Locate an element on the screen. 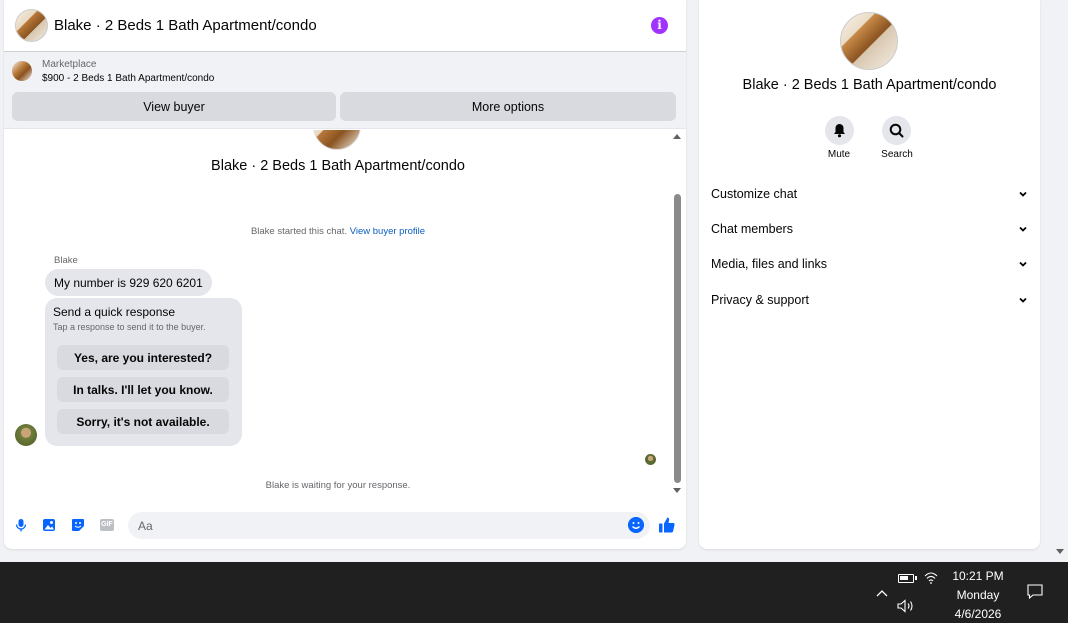 Image resolution: width=1068 pixels, height=623 pixels. quick-response-subtitle: Tap a response to send it to the buyer. is located at coordinates (129, 327).